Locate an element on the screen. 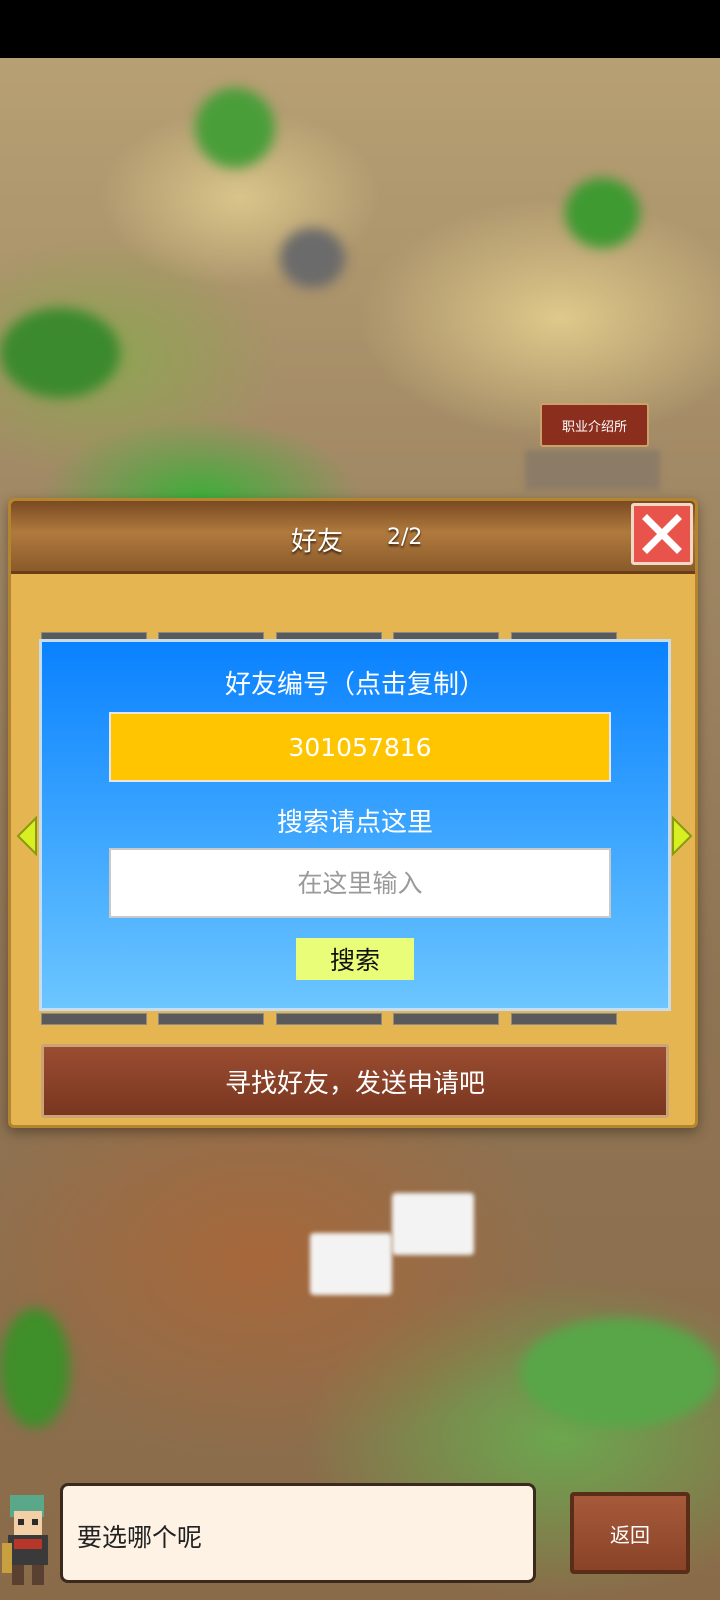 This screenshot has height=1600, width=720. find-friends-button: 寻找好友，发送申请吧 is located at coordinates (355, 1081).